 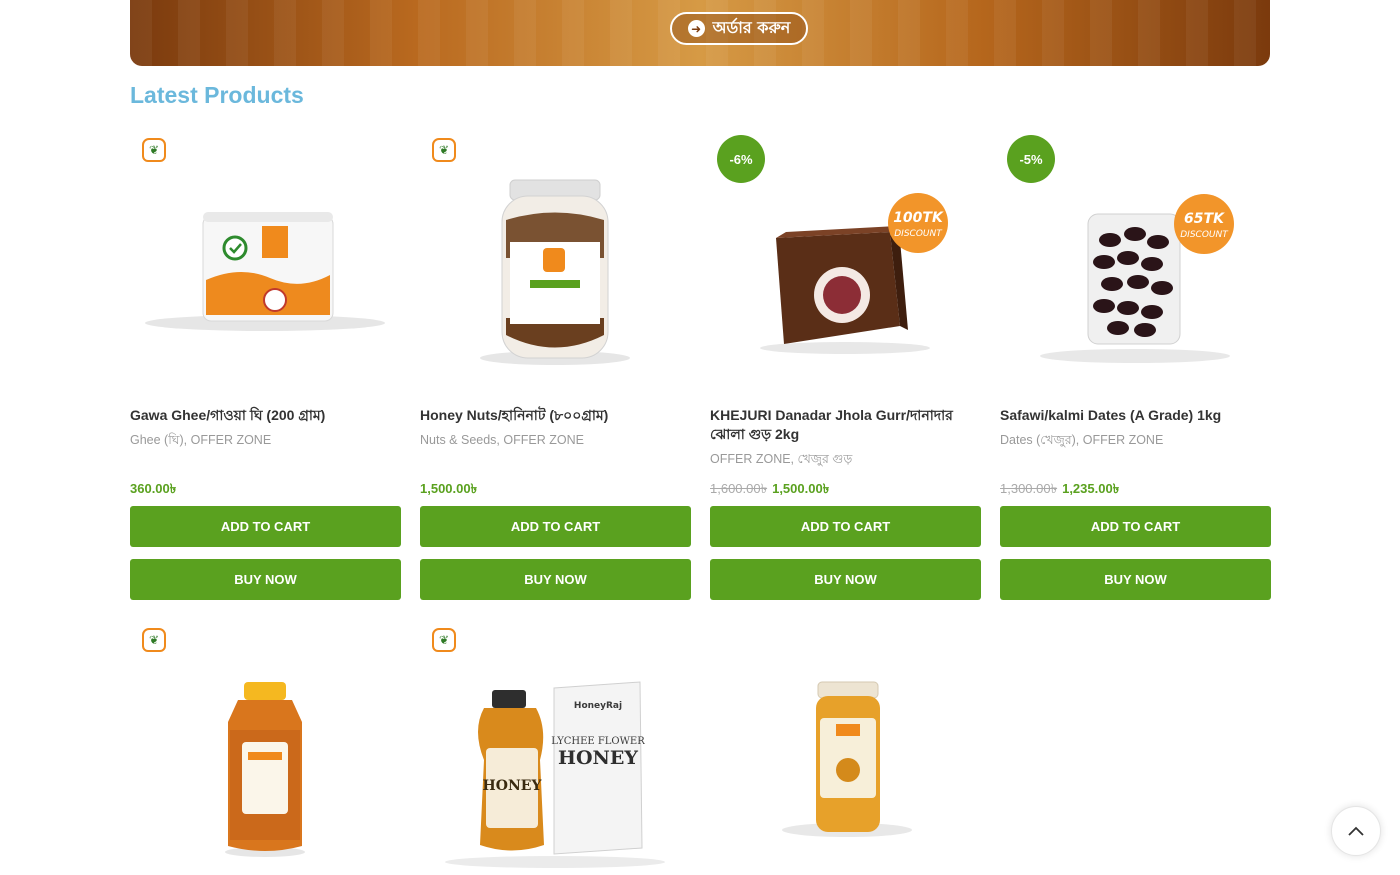 I want to click on gurr-box-illustration: 100TK DISCOUNT, so click(x=854, y=273).